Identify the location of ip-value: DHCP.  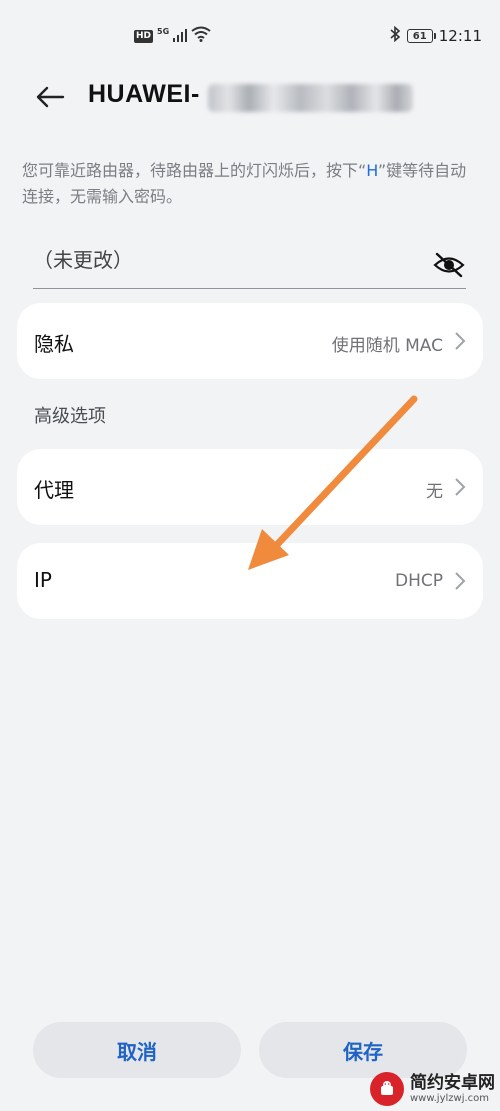
(419, 581).